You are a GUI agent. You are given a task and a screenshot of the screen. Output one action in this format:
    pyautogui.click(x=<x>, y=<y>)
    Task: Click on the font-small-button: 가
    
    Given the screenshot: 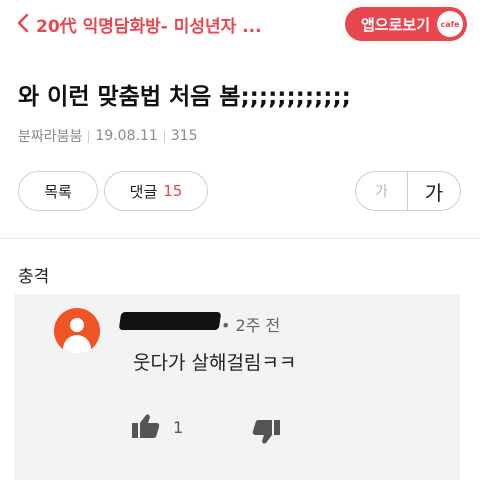 What is the action you would take?
    pyautogui.click(x=382, y=191)
    